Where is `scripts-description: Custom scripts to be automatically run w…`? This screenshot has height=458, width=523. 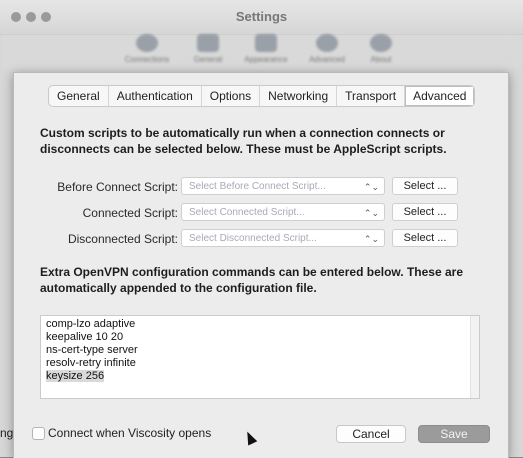 scripts-description: Custom scripts to be automatically run w… is located at coordinates (243, 141).